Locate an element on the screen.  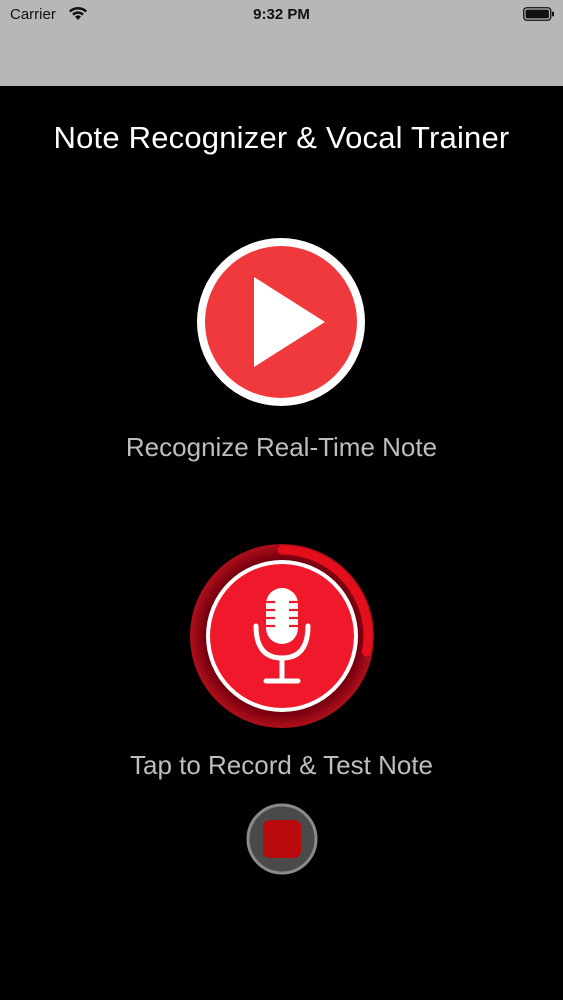
page-title: Note Recognizer & Vocal Trainer is located at coordinates (281, 137).